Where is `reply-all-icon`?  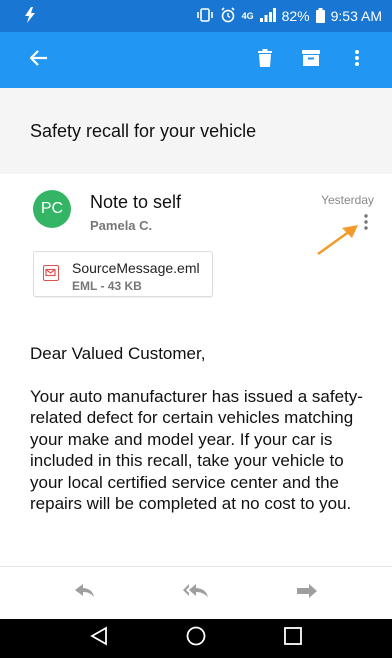 reply-all-icon is located at coordinates (195, 593).